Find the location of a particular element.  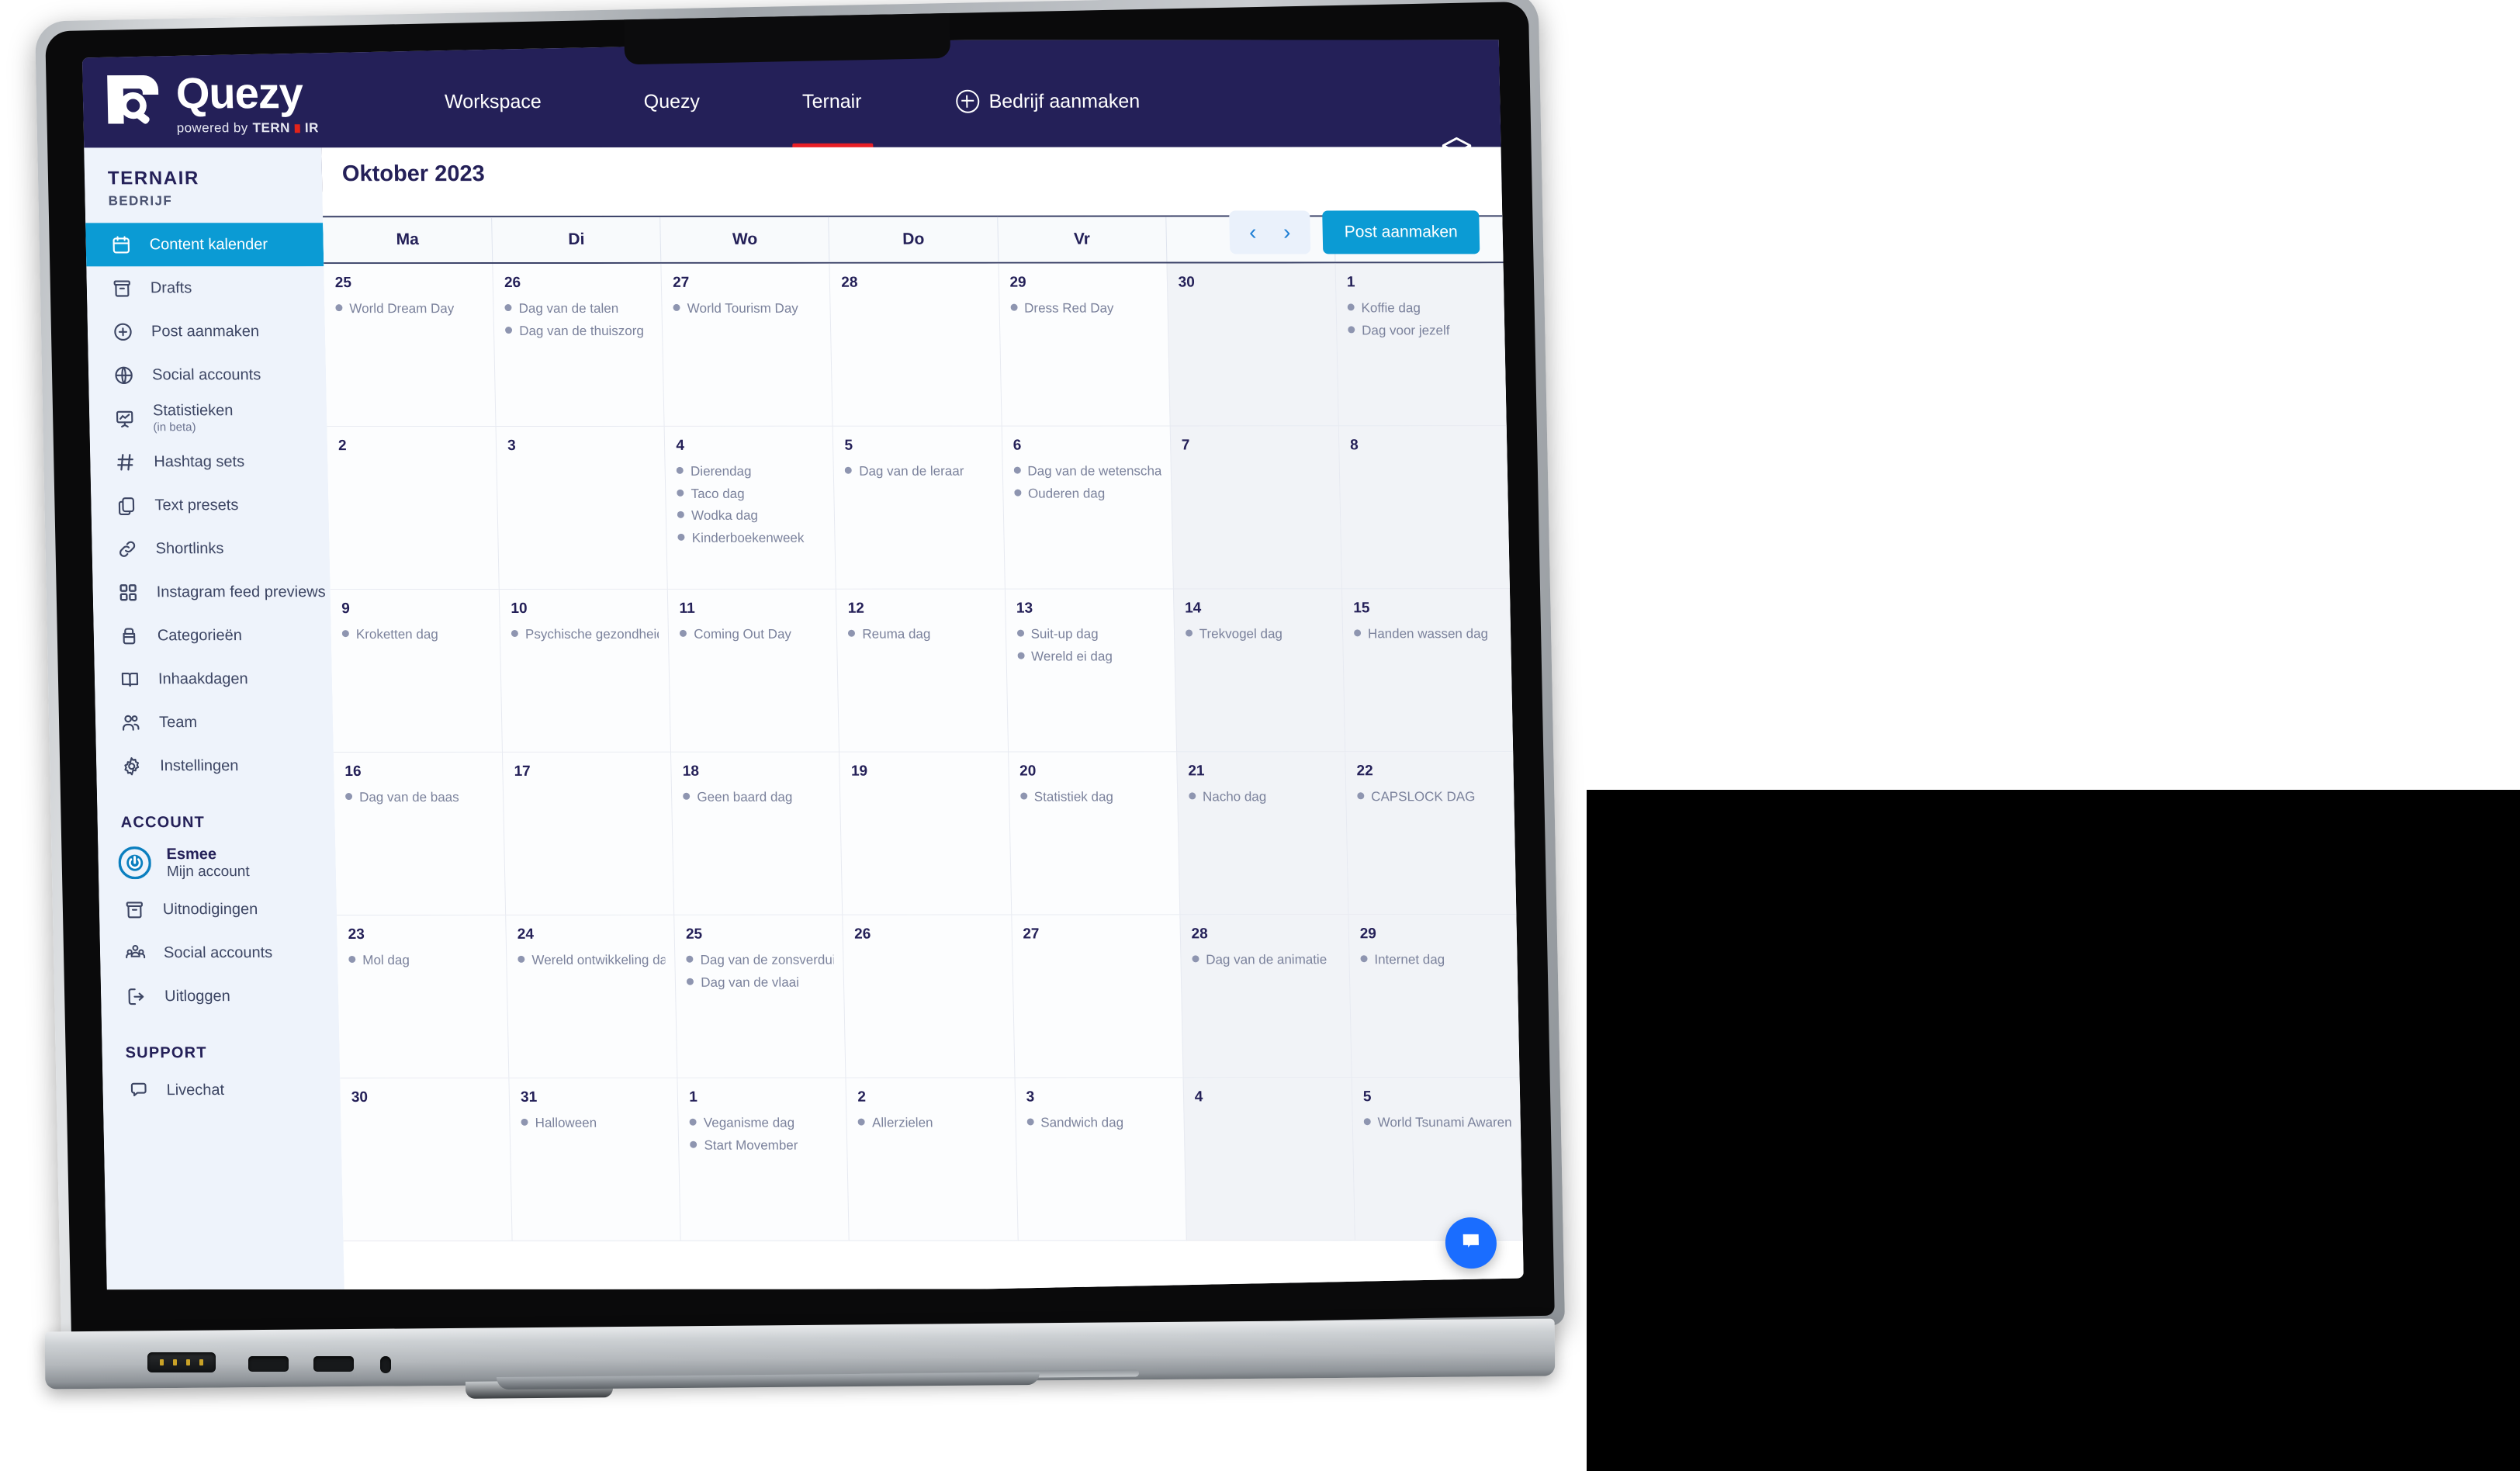

calendar-event: World Dream Day is located at coordinates (410, 309).